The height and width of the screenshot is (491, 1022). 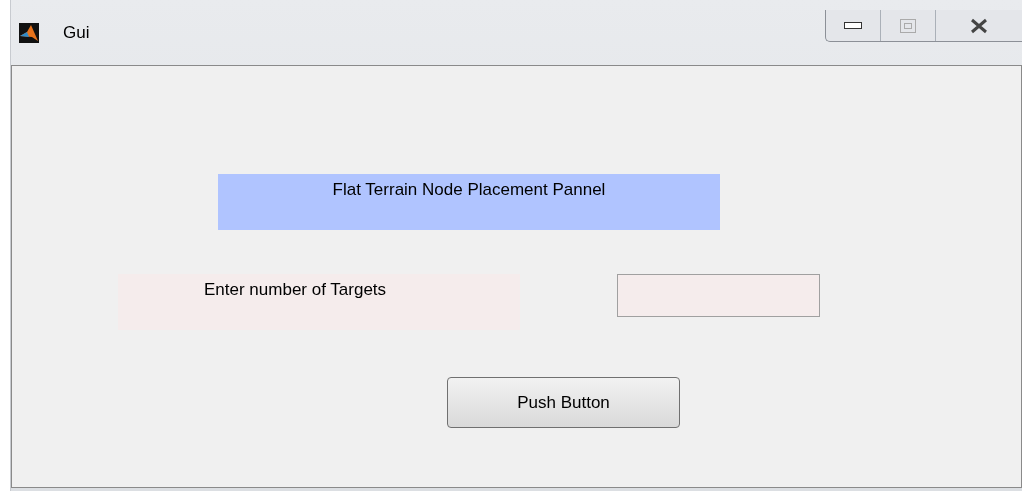 I want to click on window-title: Gui, so click(x=76, y=33).